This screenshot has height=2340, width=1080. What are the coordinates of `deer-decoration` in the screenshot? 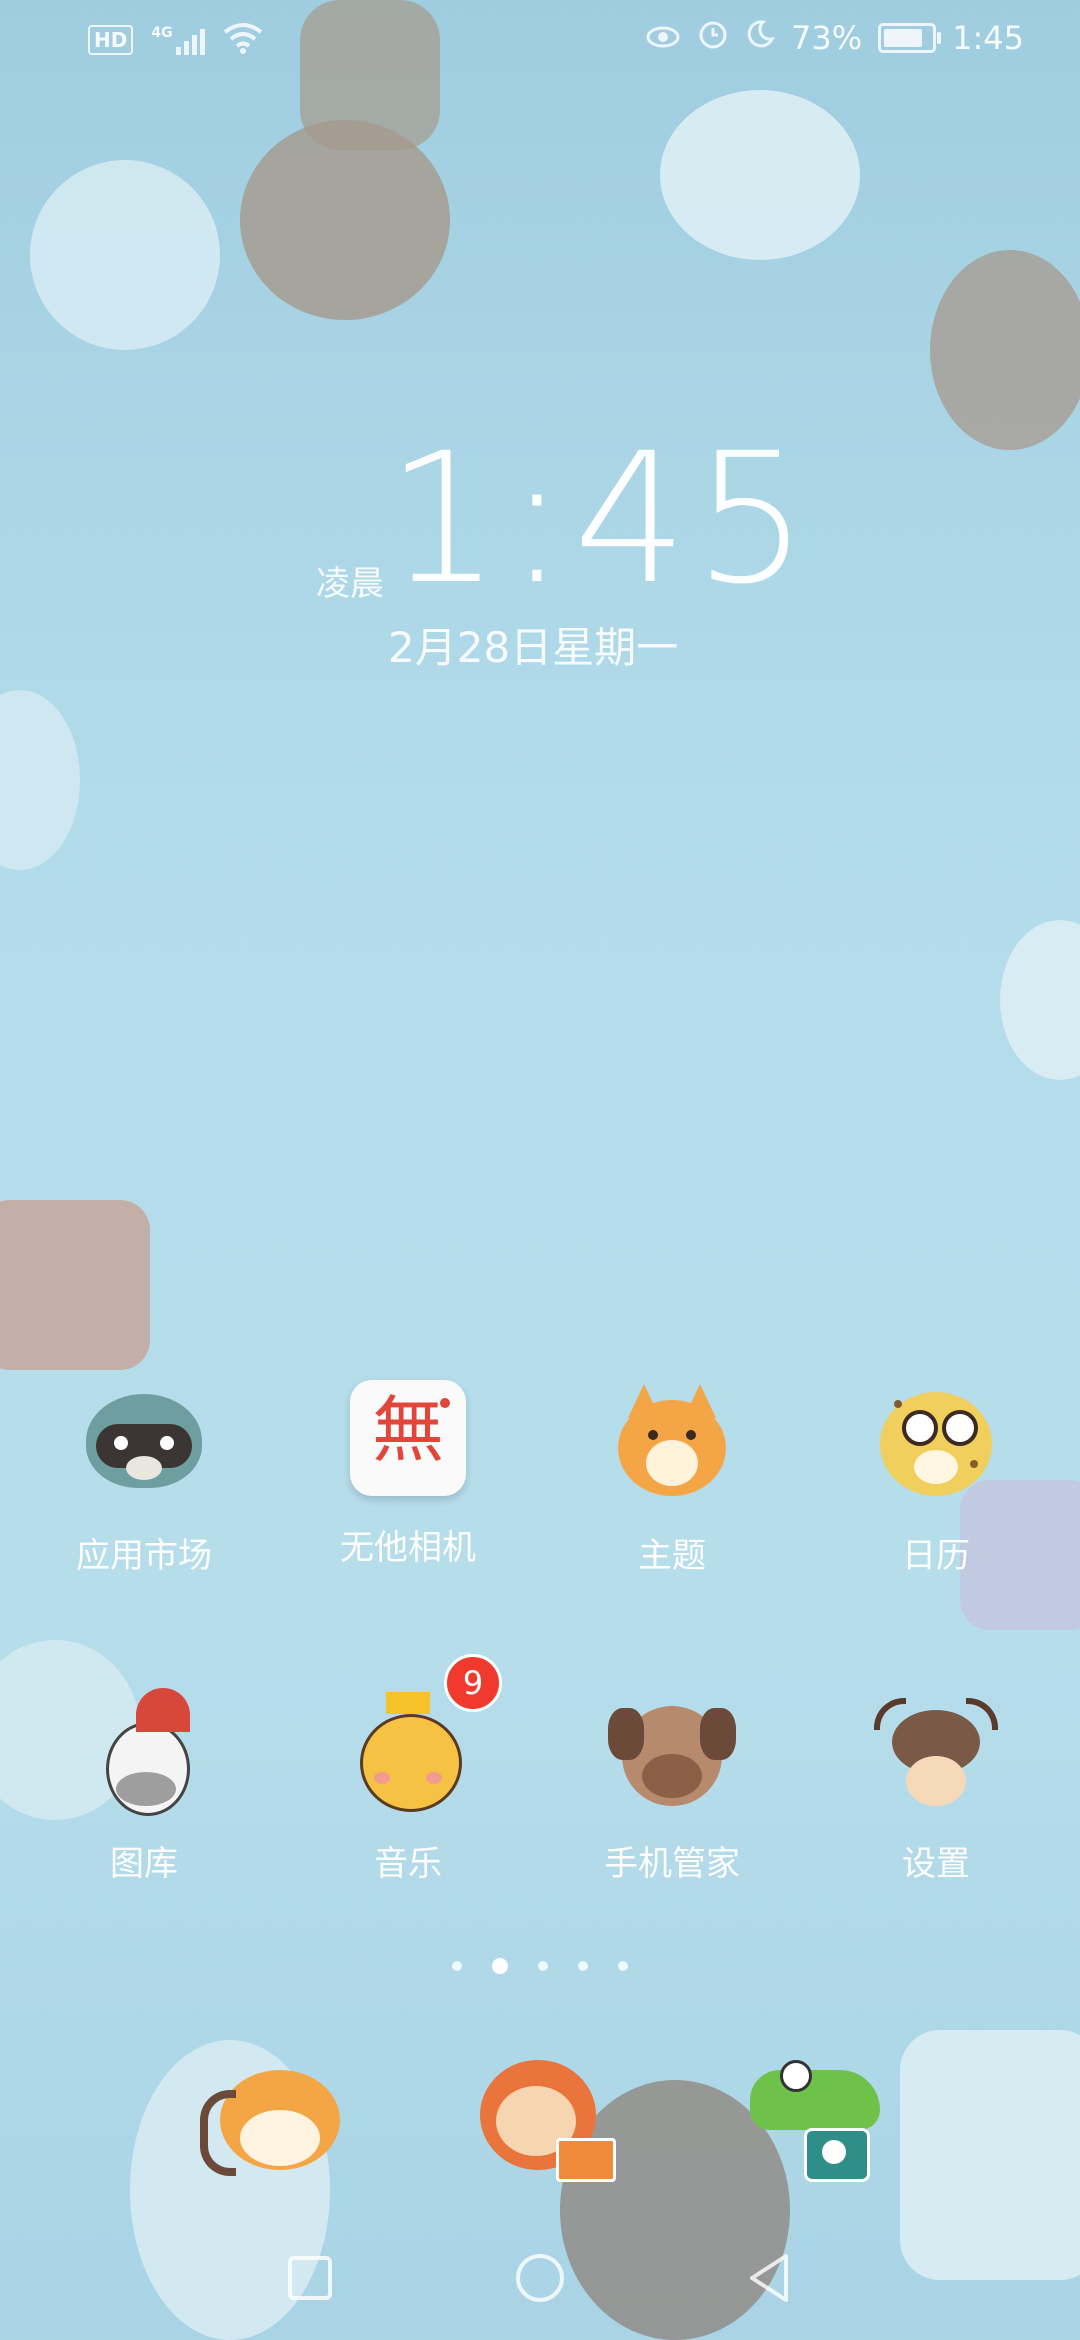 It's located at (1005, 350).